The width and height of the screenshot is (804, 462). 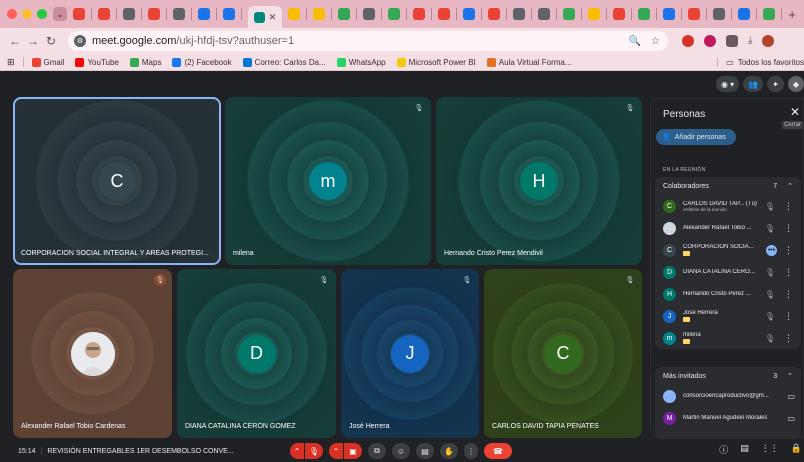 What do you see at coordinates (336, 451) in the screenshot?
I see `camera-options-chevron-icon: ⌃` at bounding box center [336, 451].